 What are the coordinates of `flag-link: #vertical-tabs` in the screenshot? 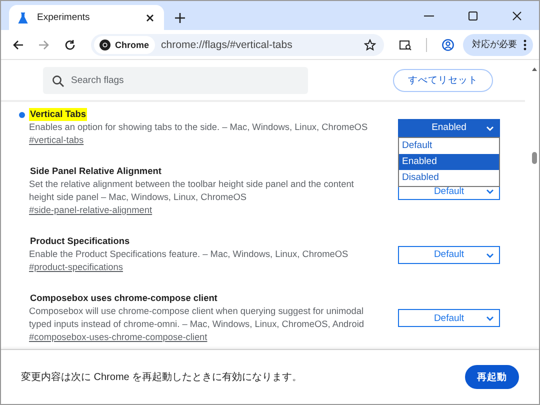 It's located at (56, 140).